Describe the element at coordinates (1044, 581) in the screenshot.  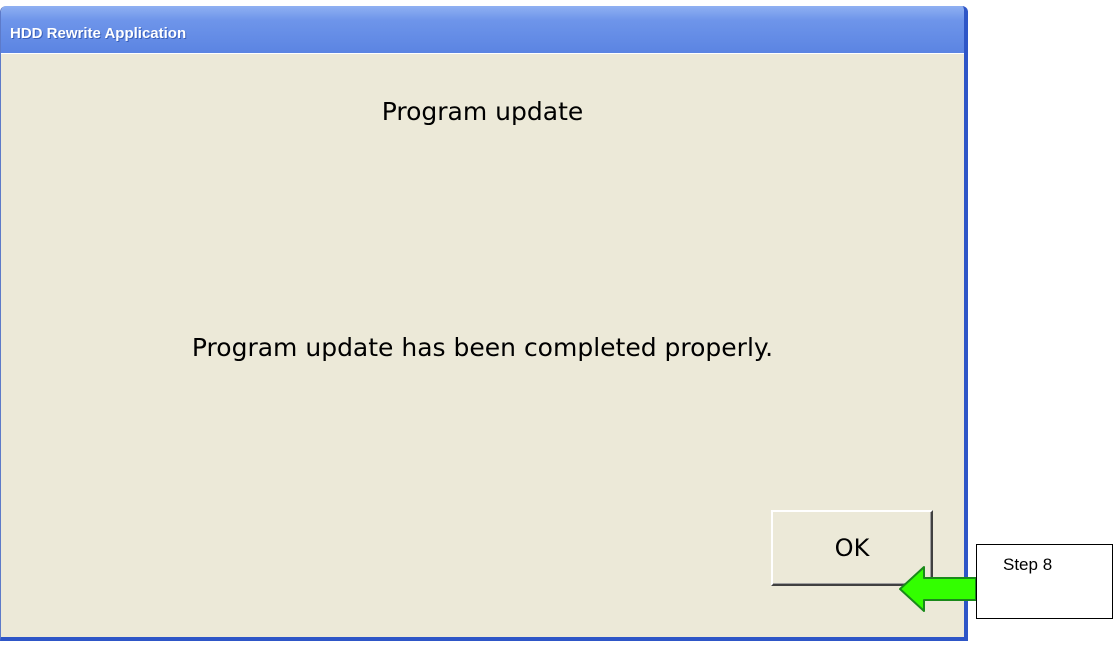
I see `step-callout: Step 8` at that location.